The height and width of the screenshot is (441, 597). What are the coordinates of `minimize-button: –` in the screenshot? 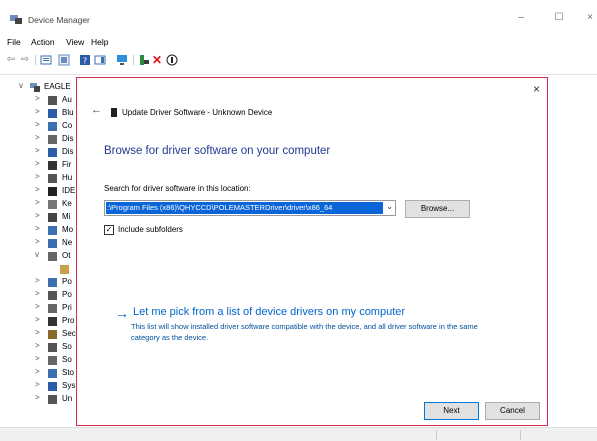 It's located at (521, 17).